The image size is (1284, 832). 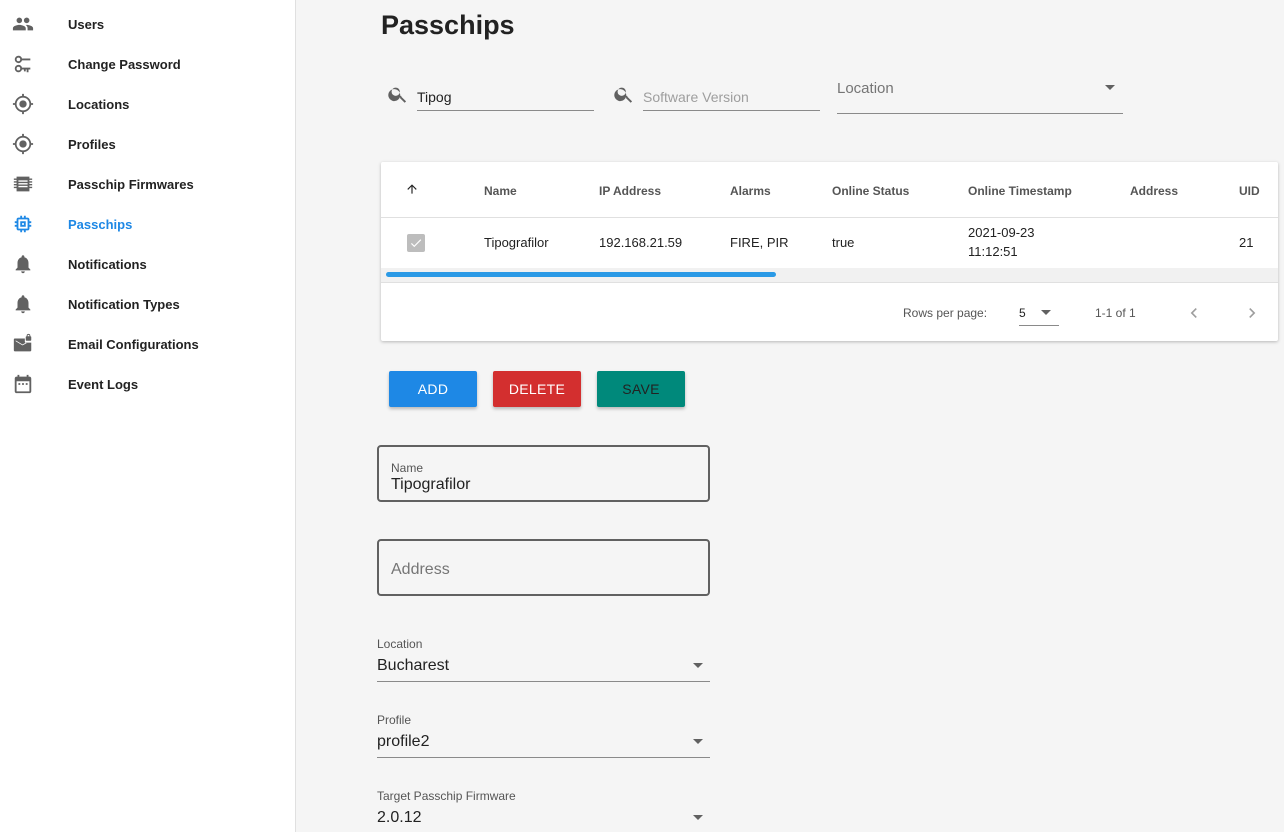 I want to click on rows-per-page-value: 5, so click(x=1022, y=313).